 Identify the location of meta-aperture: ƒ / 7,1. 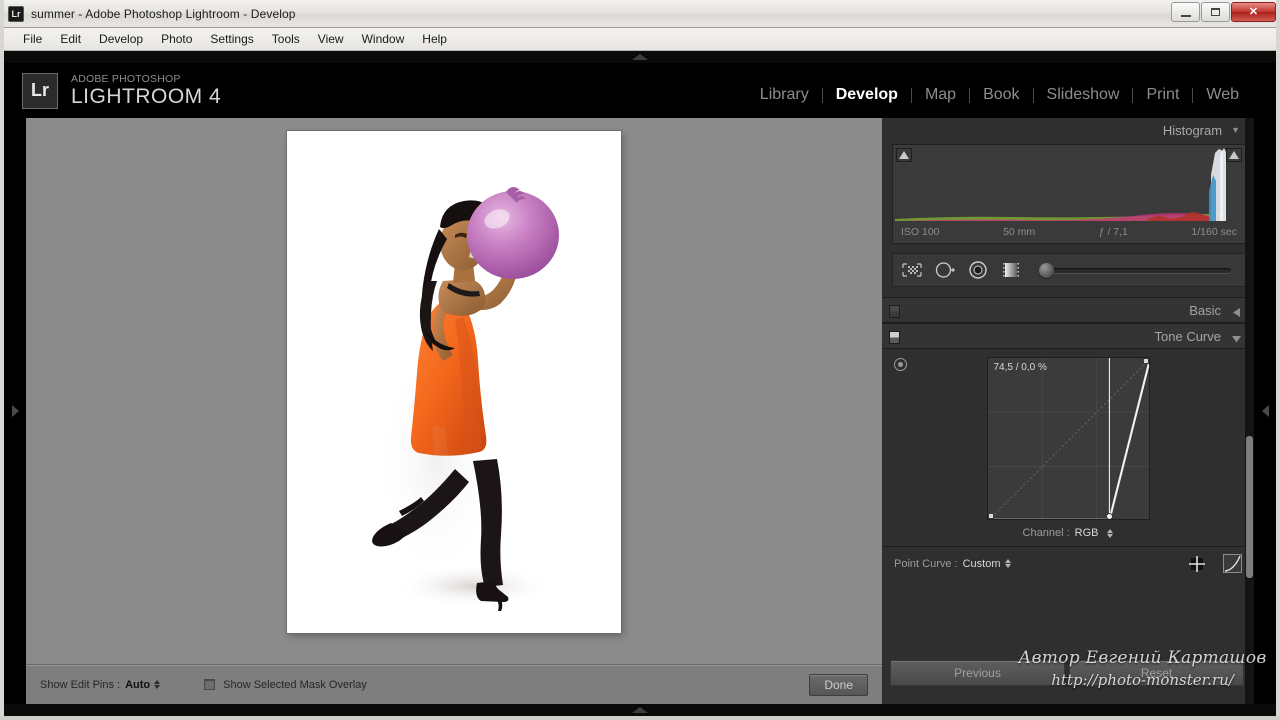
(1113, 232).